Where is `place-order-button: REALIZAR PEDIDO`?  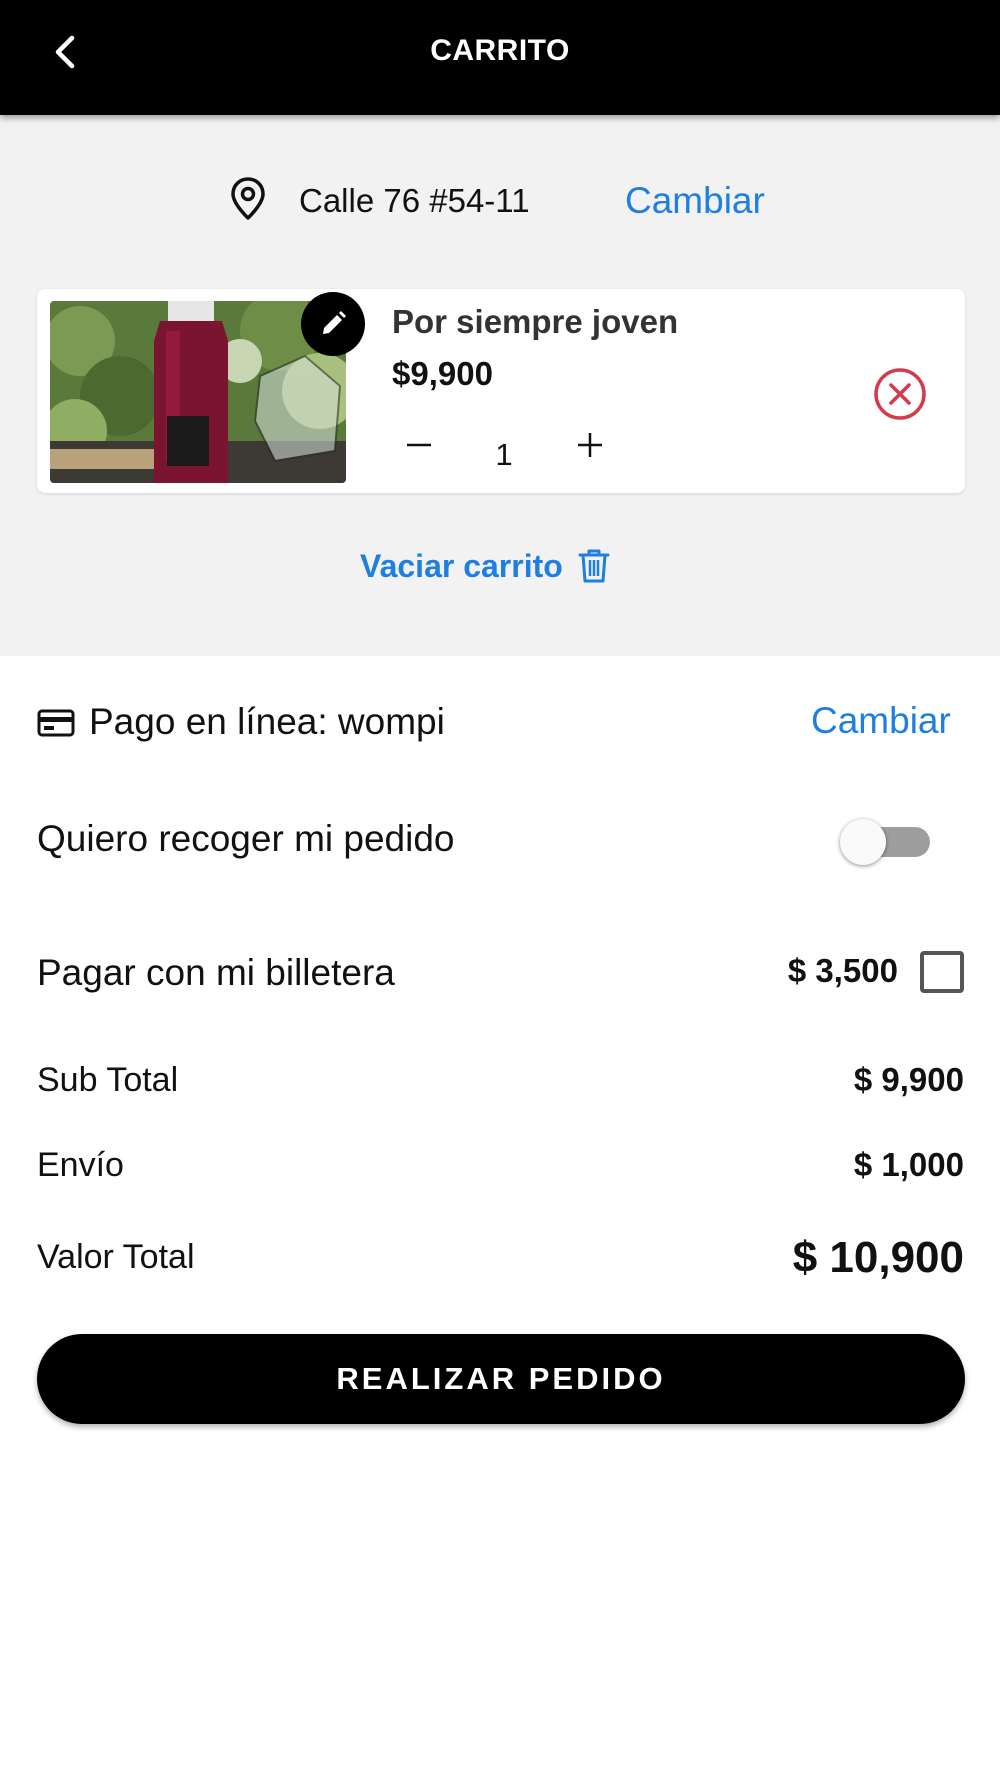
place-order-button: REALIZAR PEDIDO is located at coordinates (501, 1379).